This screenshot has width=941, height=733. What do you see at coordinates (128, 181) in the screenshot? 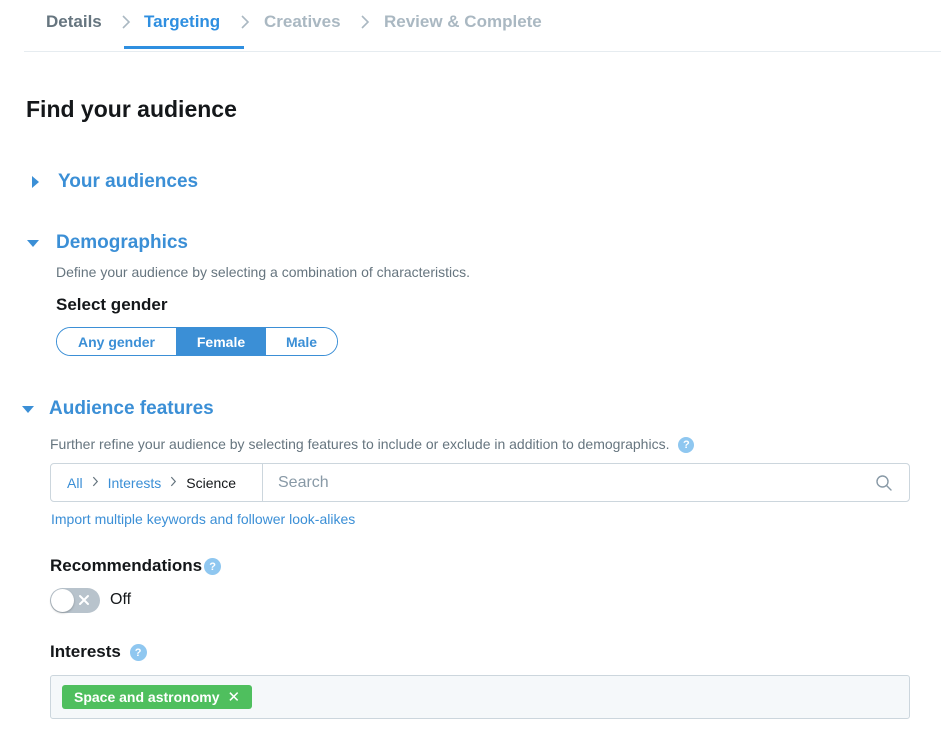
I see `your-audiences-title: Your audiences` at bounding box center [128, 181].